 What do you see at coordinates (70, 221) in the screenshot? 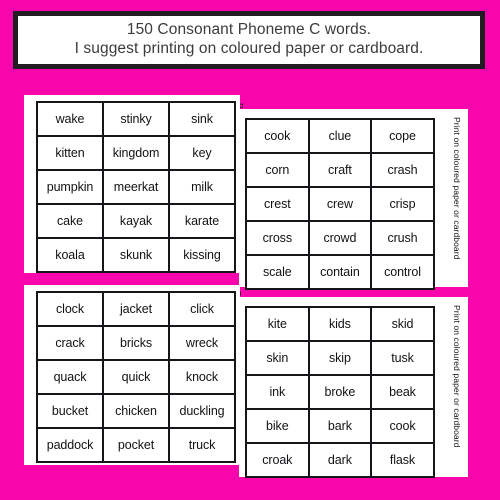
I see `word-cell: cake` at bounding box center [70, 221].